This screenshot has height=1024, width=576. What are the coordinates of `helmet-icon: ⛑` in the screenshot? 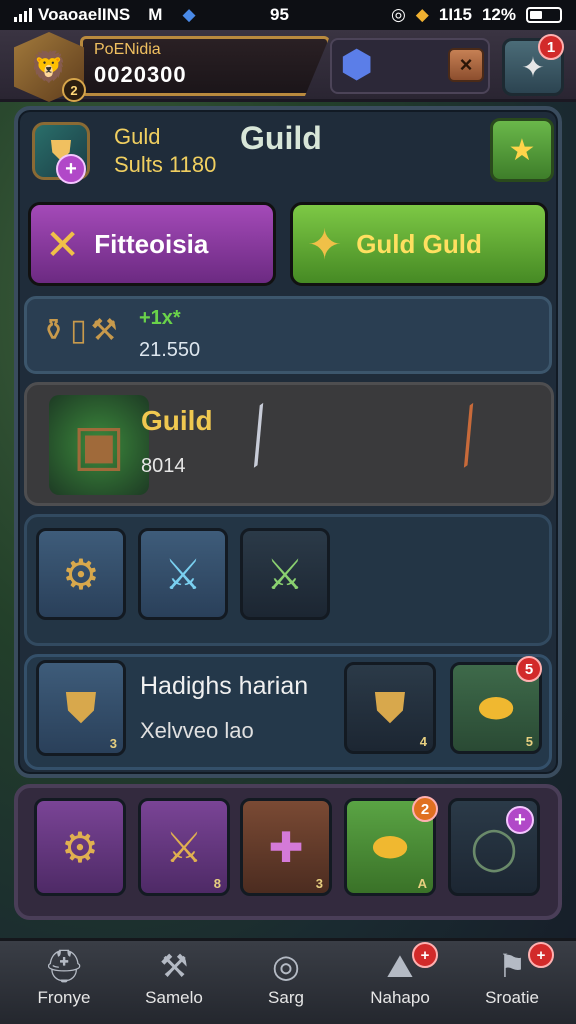 It's located at (64, 966).